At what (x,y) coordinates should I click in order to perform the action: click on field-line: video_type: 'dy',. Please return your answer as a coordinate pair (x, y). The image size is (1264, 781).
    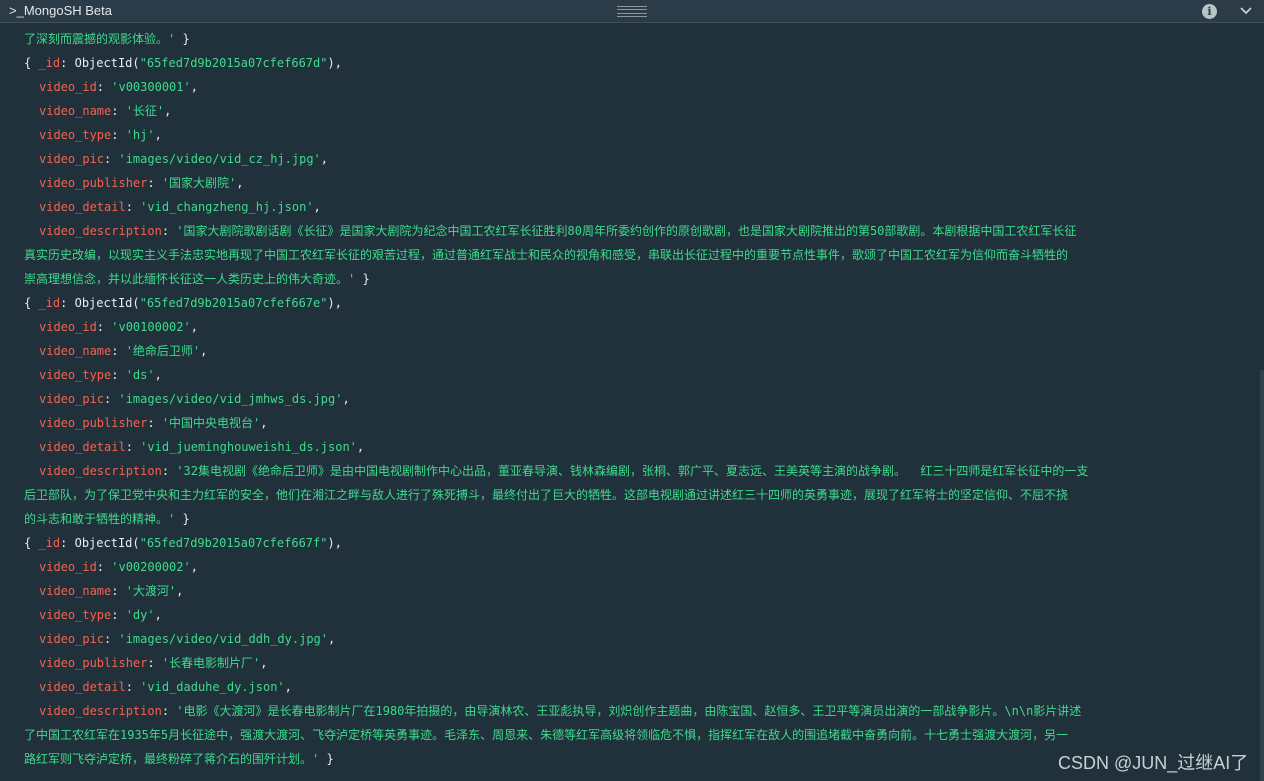
    Looking at the image, I should click on (100, 615).